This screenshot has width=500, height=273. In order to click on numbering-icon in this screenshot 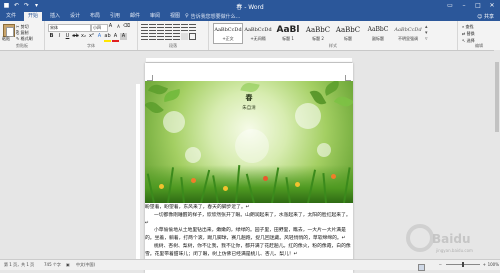, I will do `click(152, 27)`.